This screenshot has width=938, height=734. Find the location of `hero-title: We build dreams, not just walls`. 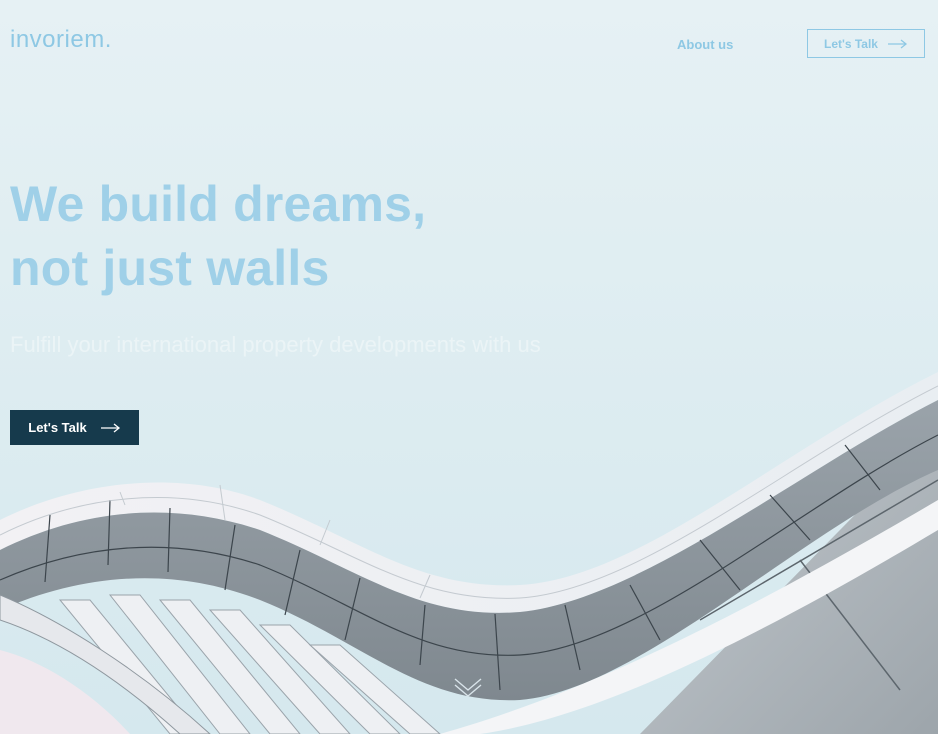

hero-title: We build dreams, not just walls is located at coordinates (218, 236).